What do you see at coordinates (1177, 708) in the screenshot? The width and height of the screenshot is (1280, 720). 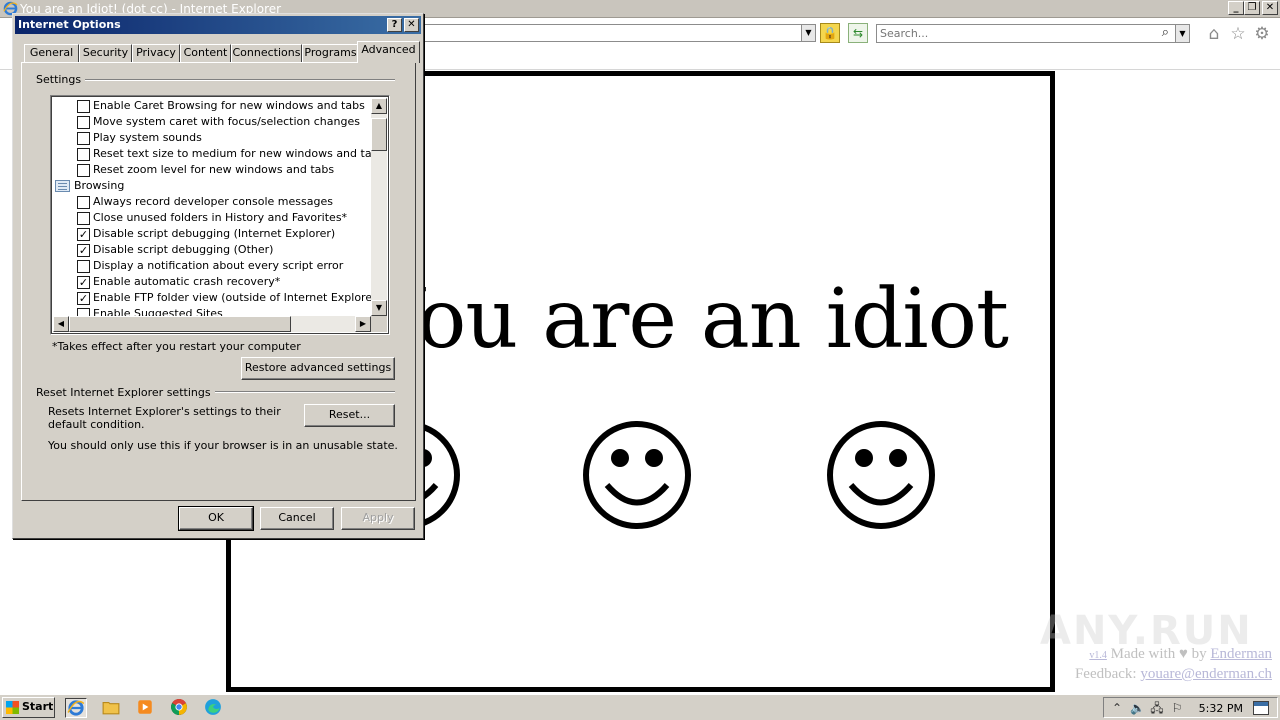 I see `flag-icon: ⚐` at bounding box center [1177, 708].